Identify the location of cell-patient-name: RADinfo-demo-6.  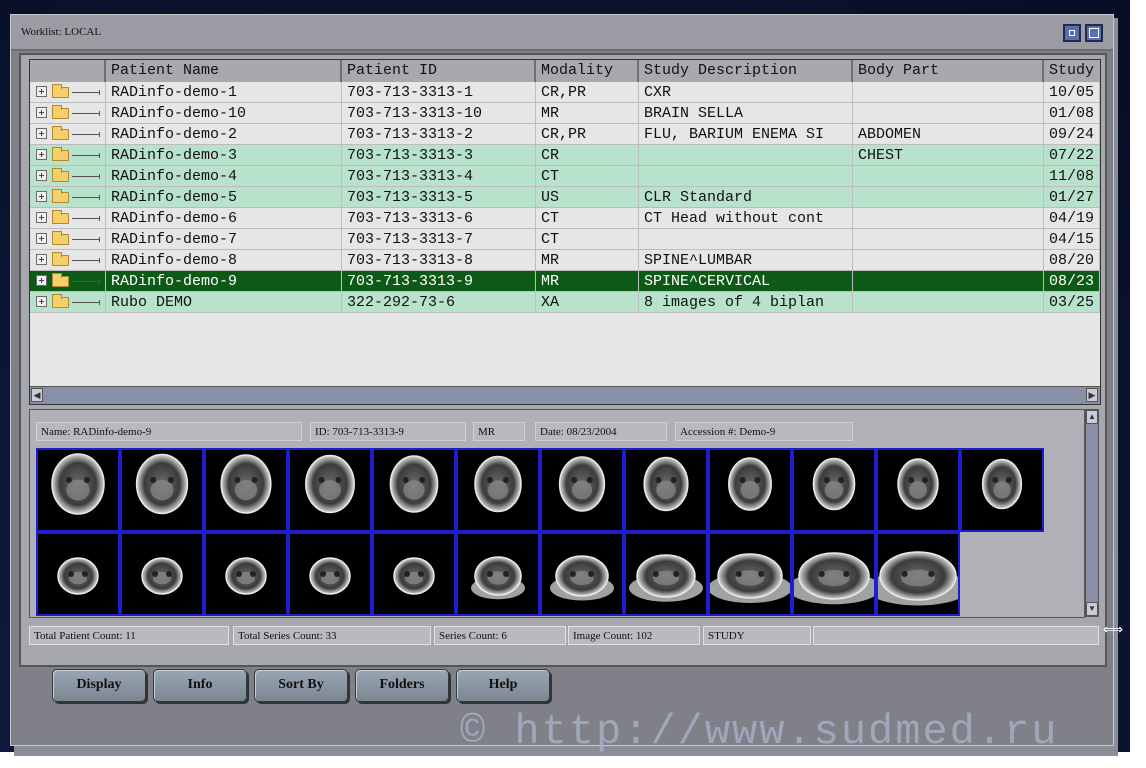
(224, 218).